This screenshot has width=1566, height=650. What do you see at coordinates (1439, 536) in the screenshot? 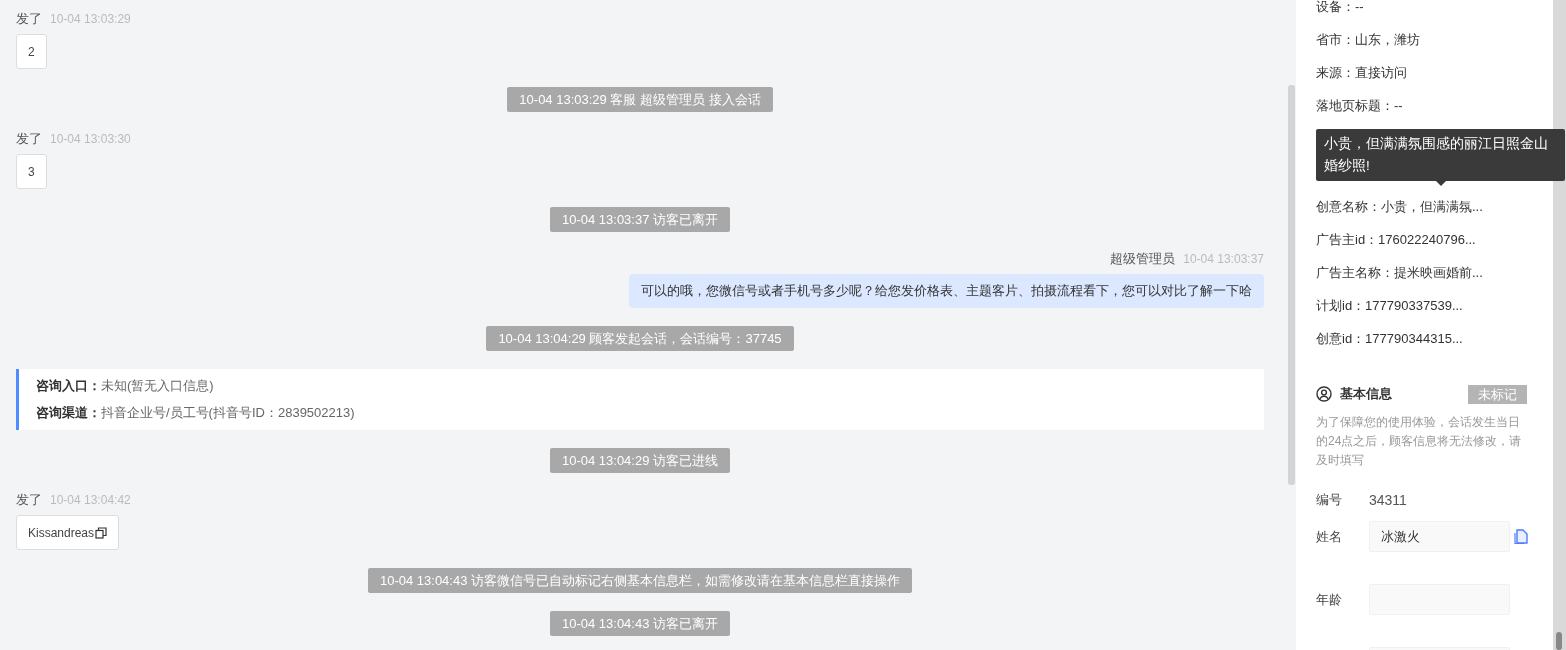
I see `input-field: 冰激火` at bounding box center [1439, 536].